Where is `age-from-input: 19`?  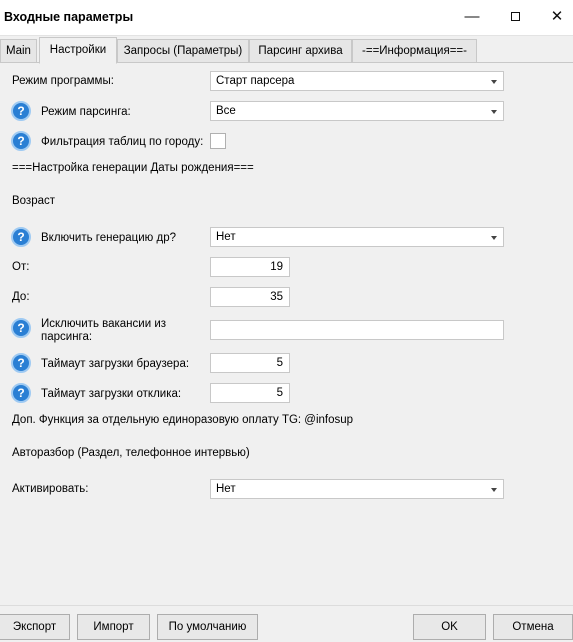
age-from-input: 19 is located at coordinates (250, 267).